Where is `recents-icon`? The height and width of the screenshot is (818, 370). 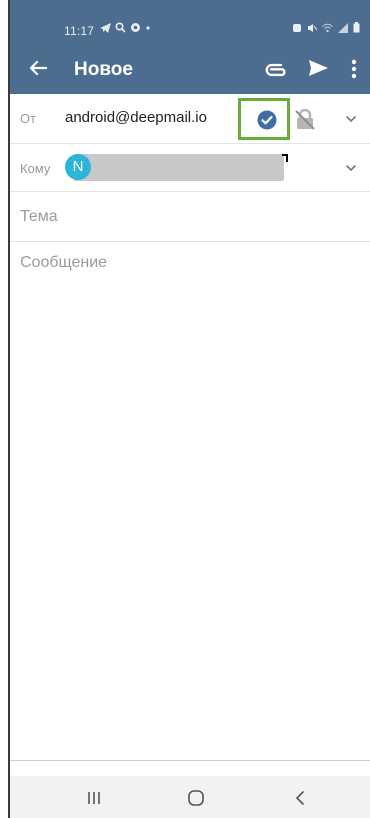
recents-icon is located at coordinates (94, 798).